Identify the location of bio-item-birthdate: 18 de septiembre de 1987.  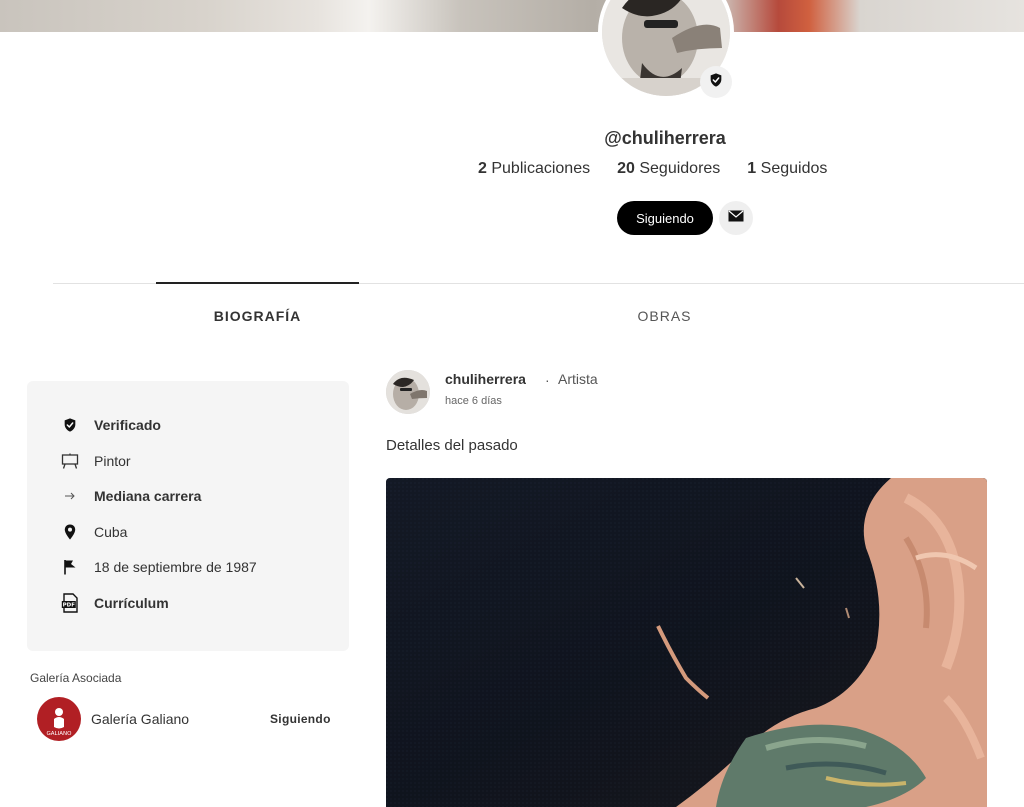
(158, 567).